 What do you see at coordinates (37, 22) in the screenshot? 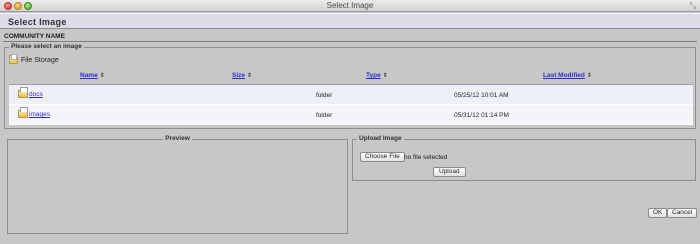
I see `dialog-title: Select Image` at bounding box center [37, 22].